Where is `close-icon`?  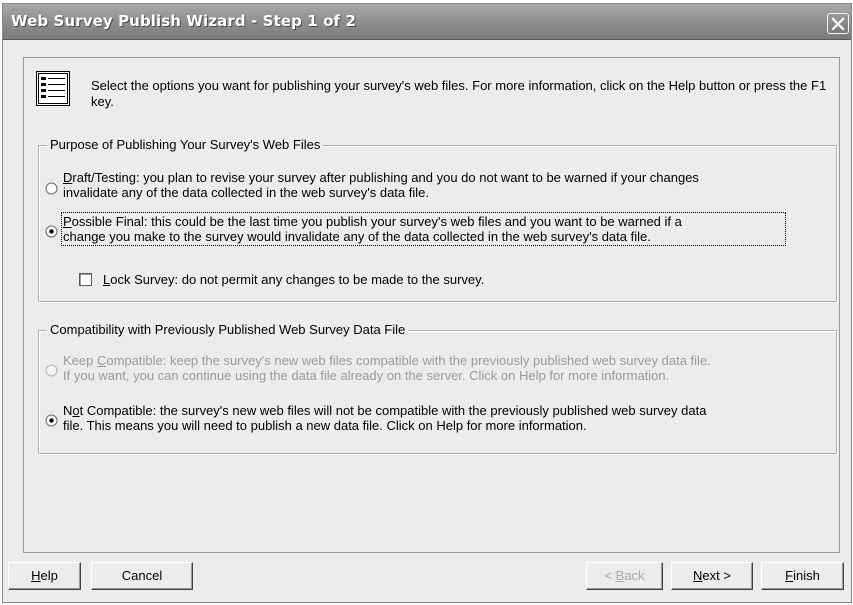
close-icon is located at coordinates (838, 24).